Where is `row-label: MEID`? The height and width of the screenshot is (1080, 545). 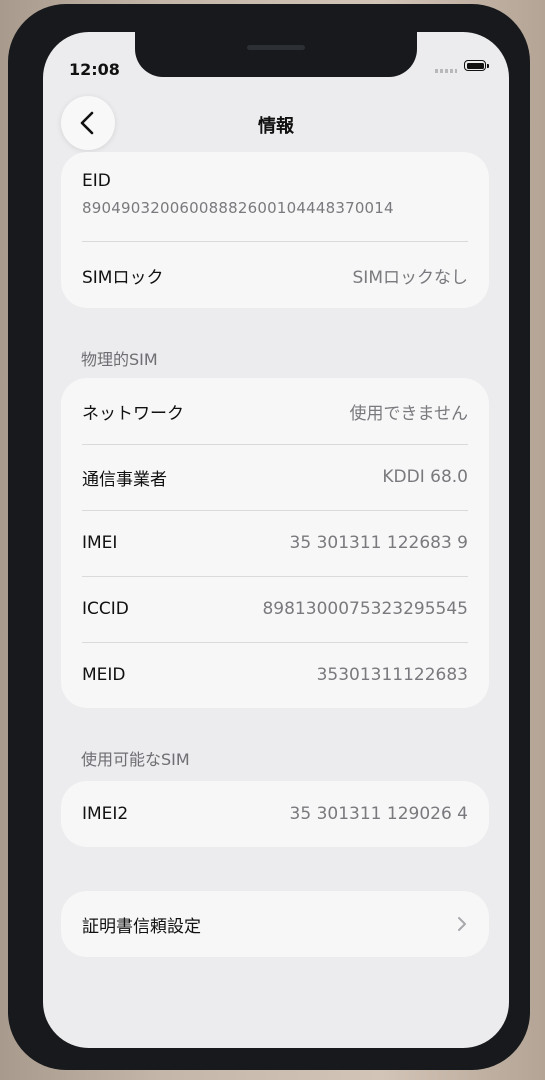 row-label: MEID is located at coordinates (104, 675).